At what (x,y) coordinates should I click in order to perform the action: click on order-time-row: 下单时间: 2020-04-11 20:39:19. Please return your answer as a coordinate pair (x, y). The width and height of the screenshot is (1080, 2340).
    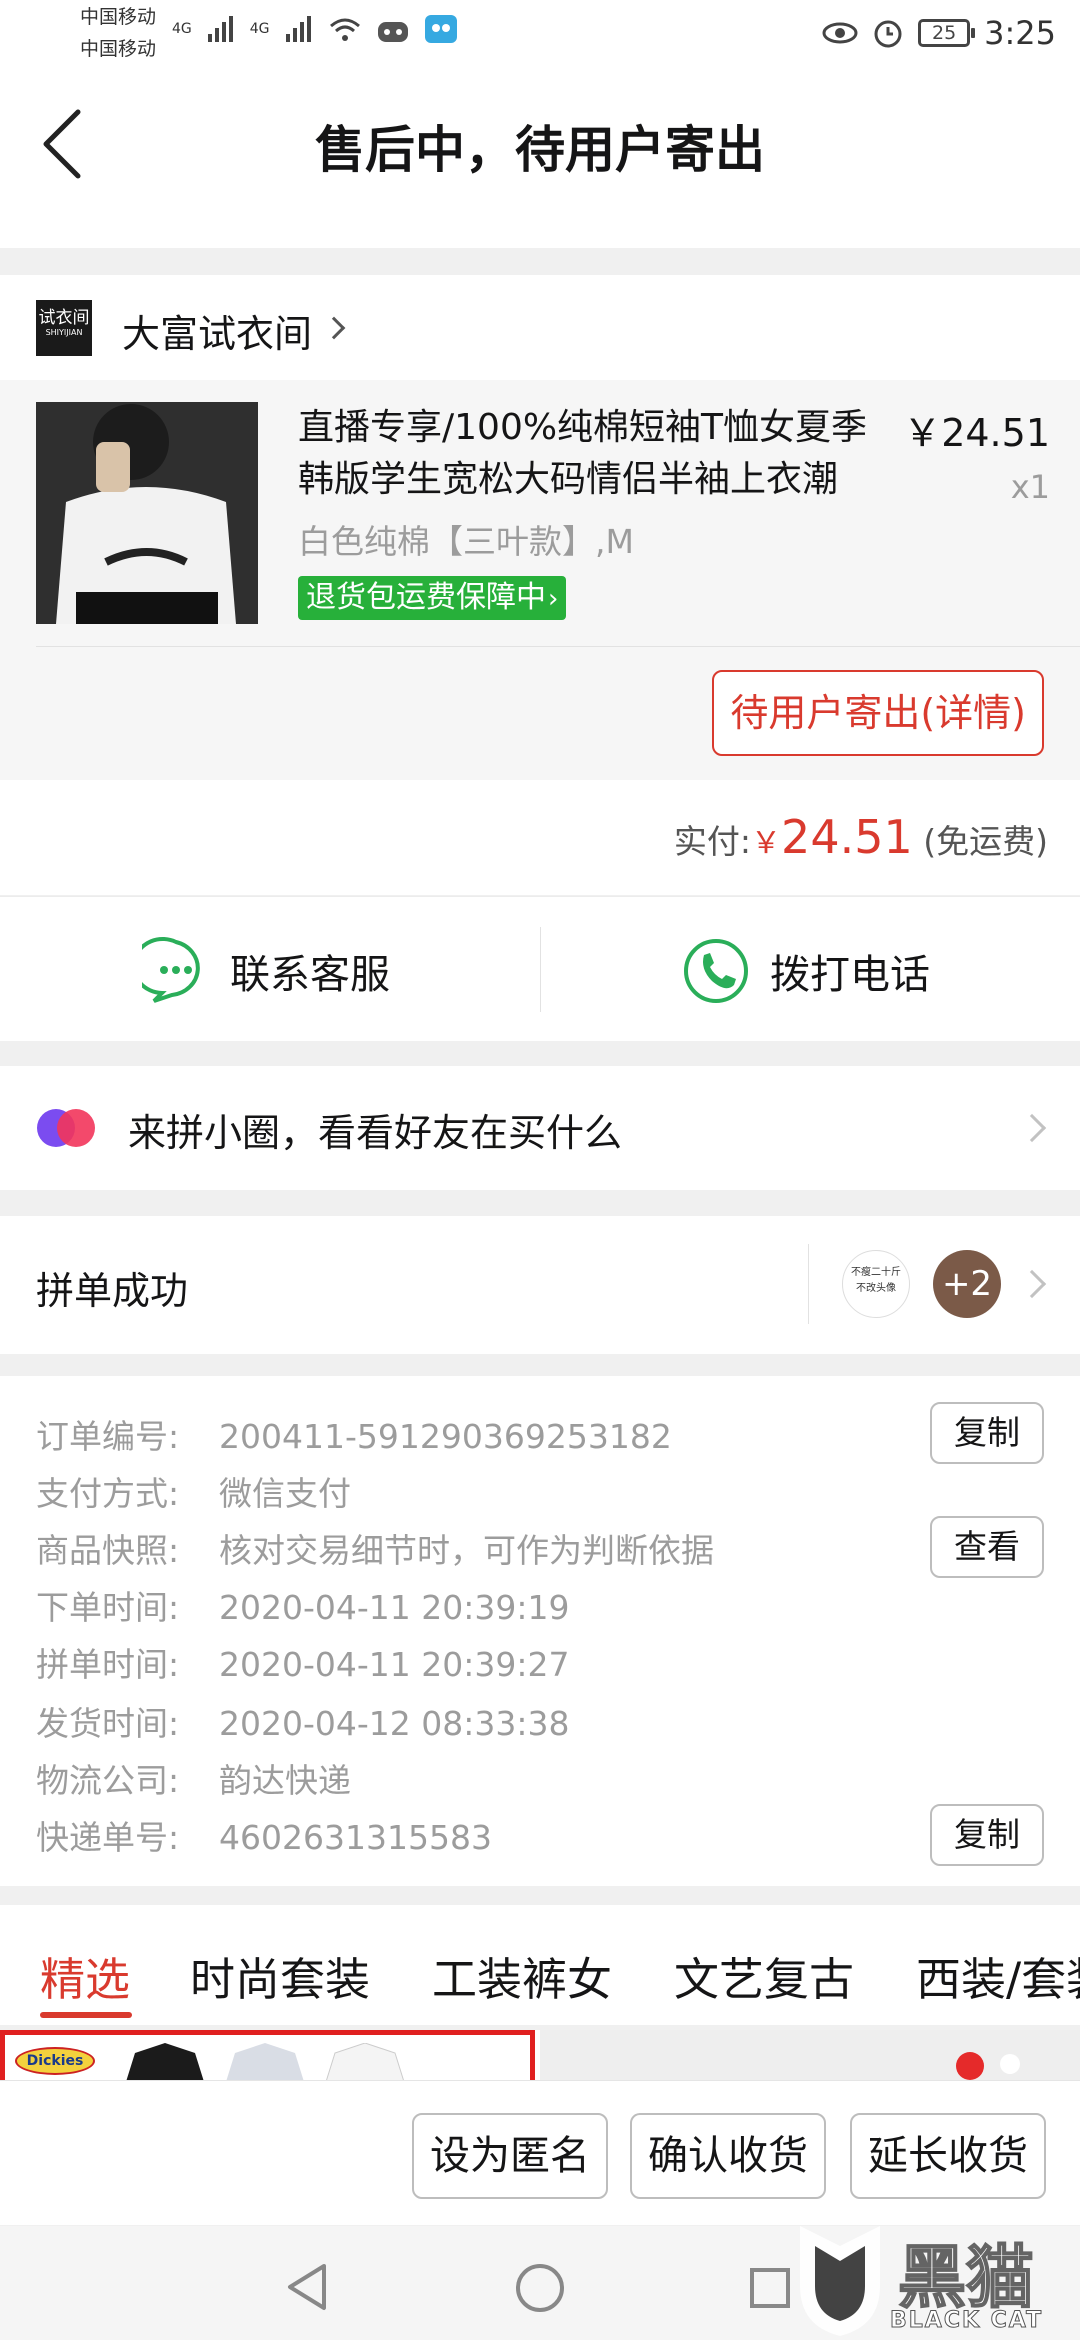
    Looking at the image, I should click on (302, 1605).